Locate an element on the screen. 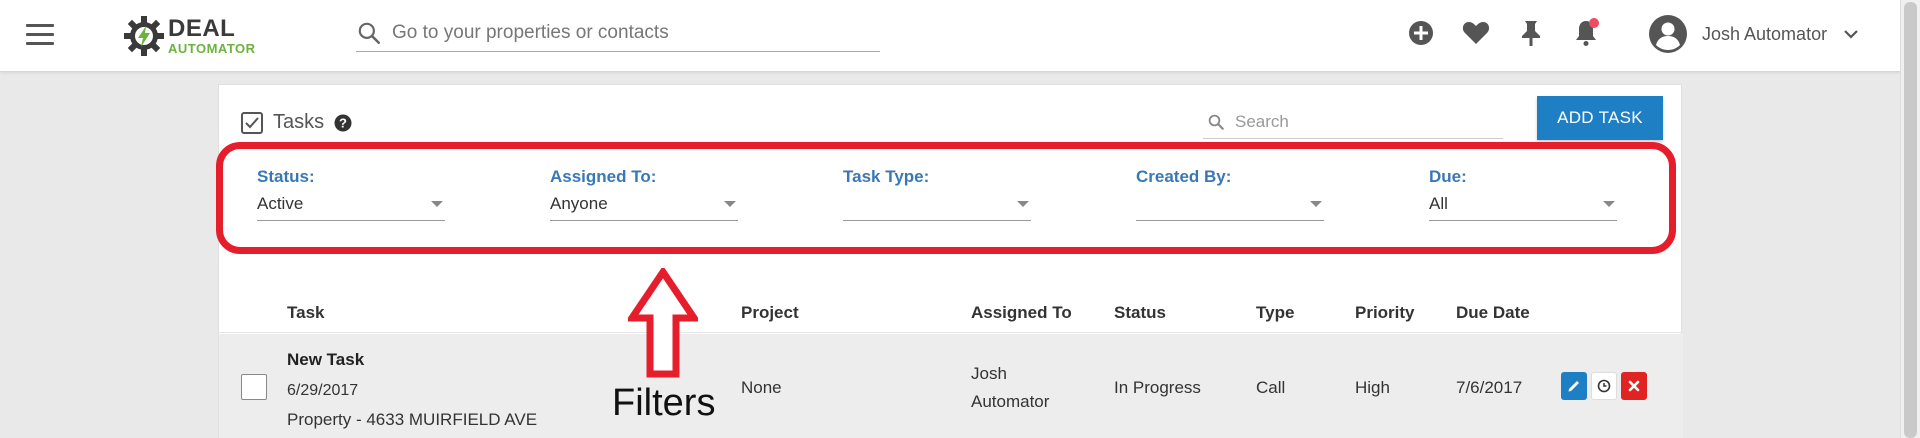 This screenshot has height=438, width=1920. deal-automator-logo: DEAL AUTOMATOR is located at coordinates (189, 36).